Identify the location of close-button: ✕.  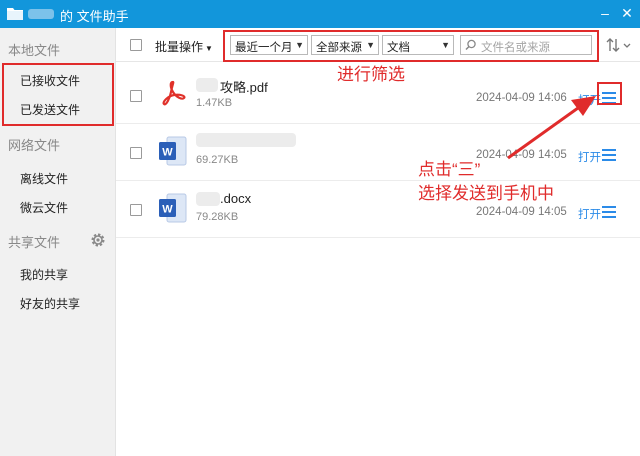
(627, 13).